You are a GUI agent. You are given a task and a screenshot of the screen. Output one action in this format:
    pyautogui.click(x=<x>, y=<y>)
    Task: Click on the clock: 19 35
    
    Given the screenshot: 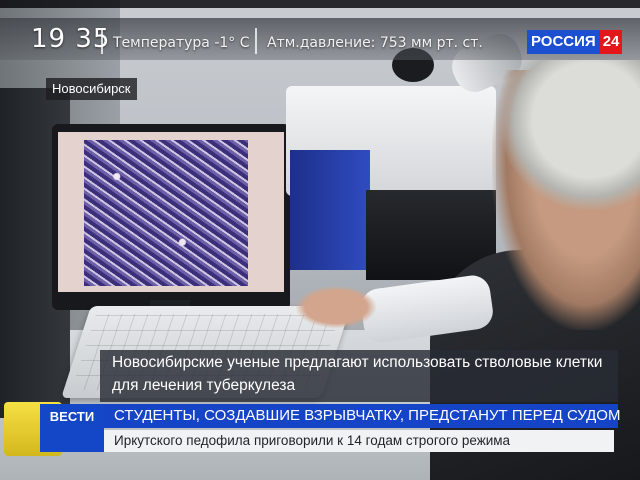 What is the action you would take?
    pyautogui.click(x=71, y=39)
    